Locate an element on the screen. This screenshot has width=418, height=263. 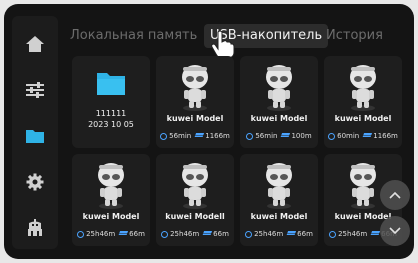
sidebar is located at coordinates (35, 132).